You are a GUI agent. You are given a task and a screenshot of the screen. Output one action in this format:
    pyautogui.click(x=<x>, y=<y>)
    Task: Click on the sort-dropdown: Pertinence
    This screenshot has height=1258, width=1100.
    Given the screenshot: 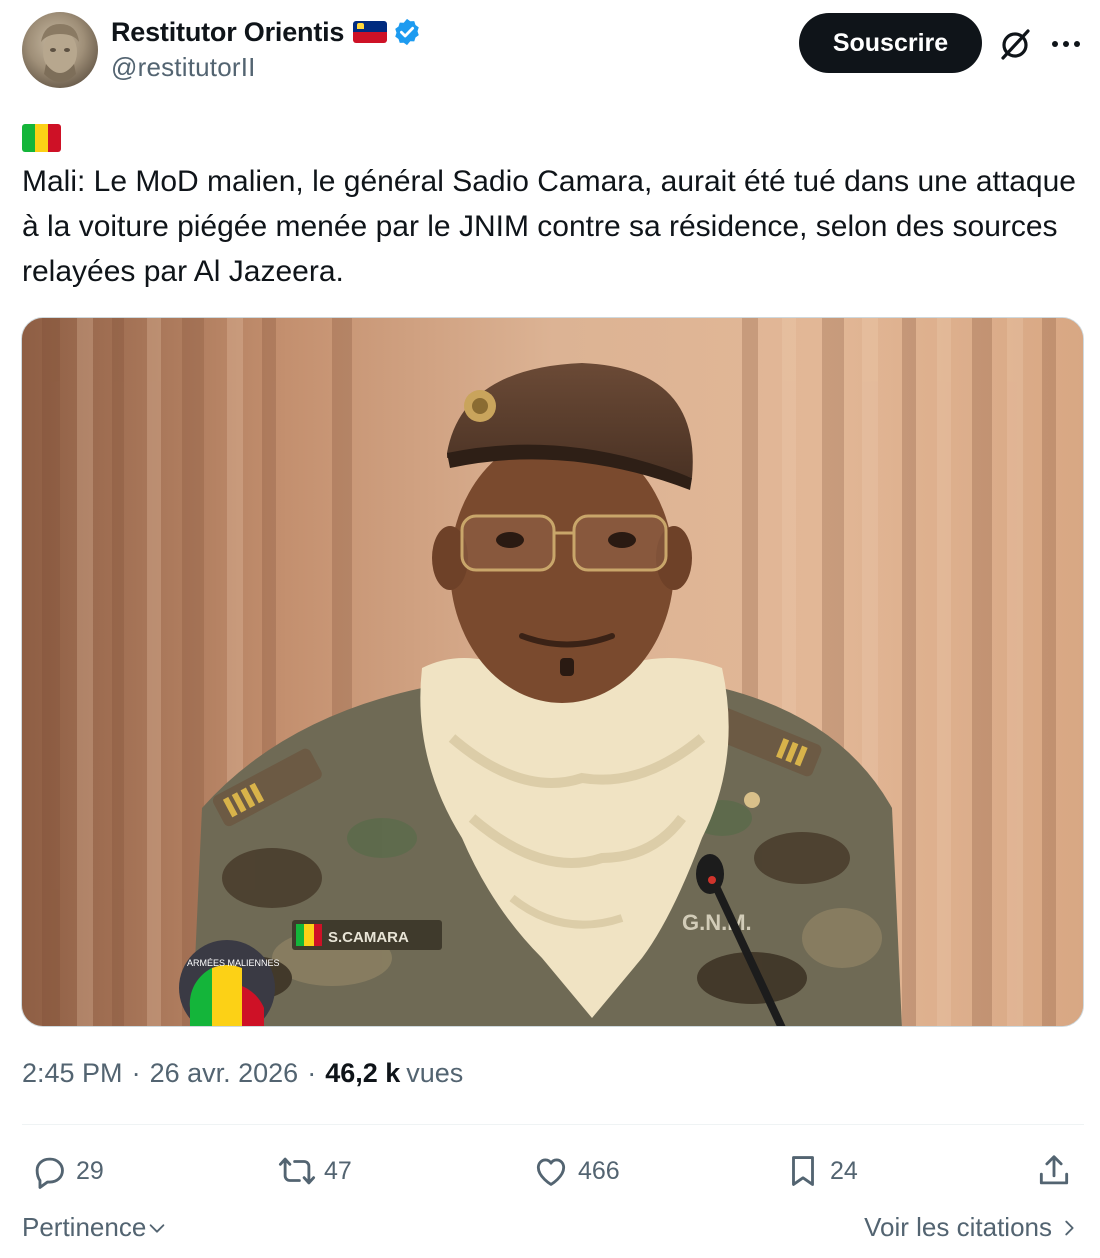 What is the action you would take?
    pyautogui.click(x=95, y=1227)
    